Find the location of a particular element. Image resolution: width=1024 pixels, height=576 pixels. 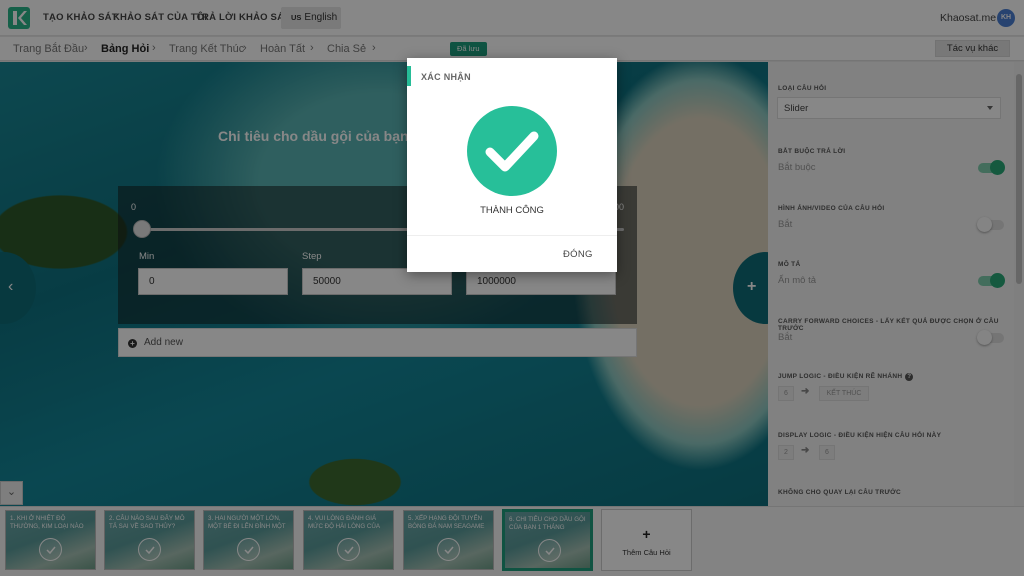

dialog-accent-bar is located at coordinates (409, 76).